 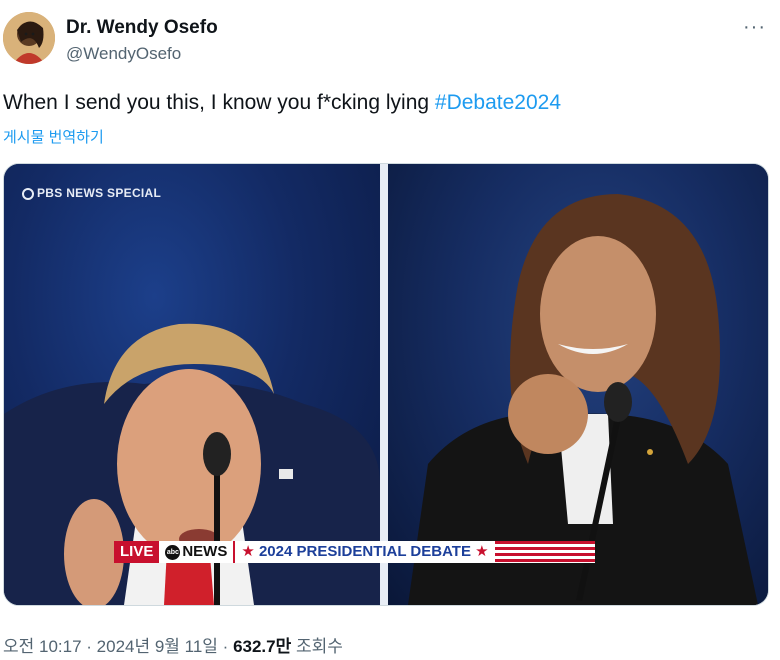 I want to click on live-badge: LIVE, so click(x=137, y=552).